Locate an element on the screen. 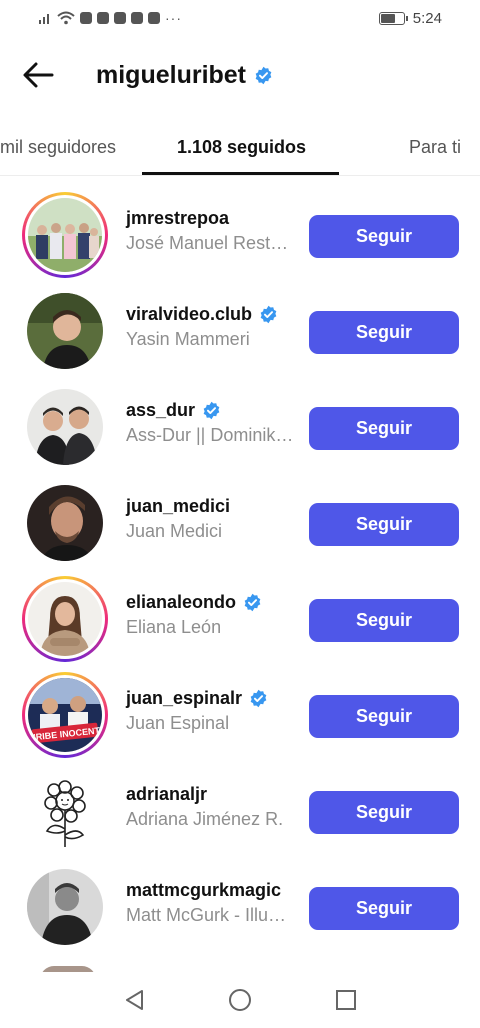  story-ring: #URIBE INOCENTE is located at coordinates (65, 715).